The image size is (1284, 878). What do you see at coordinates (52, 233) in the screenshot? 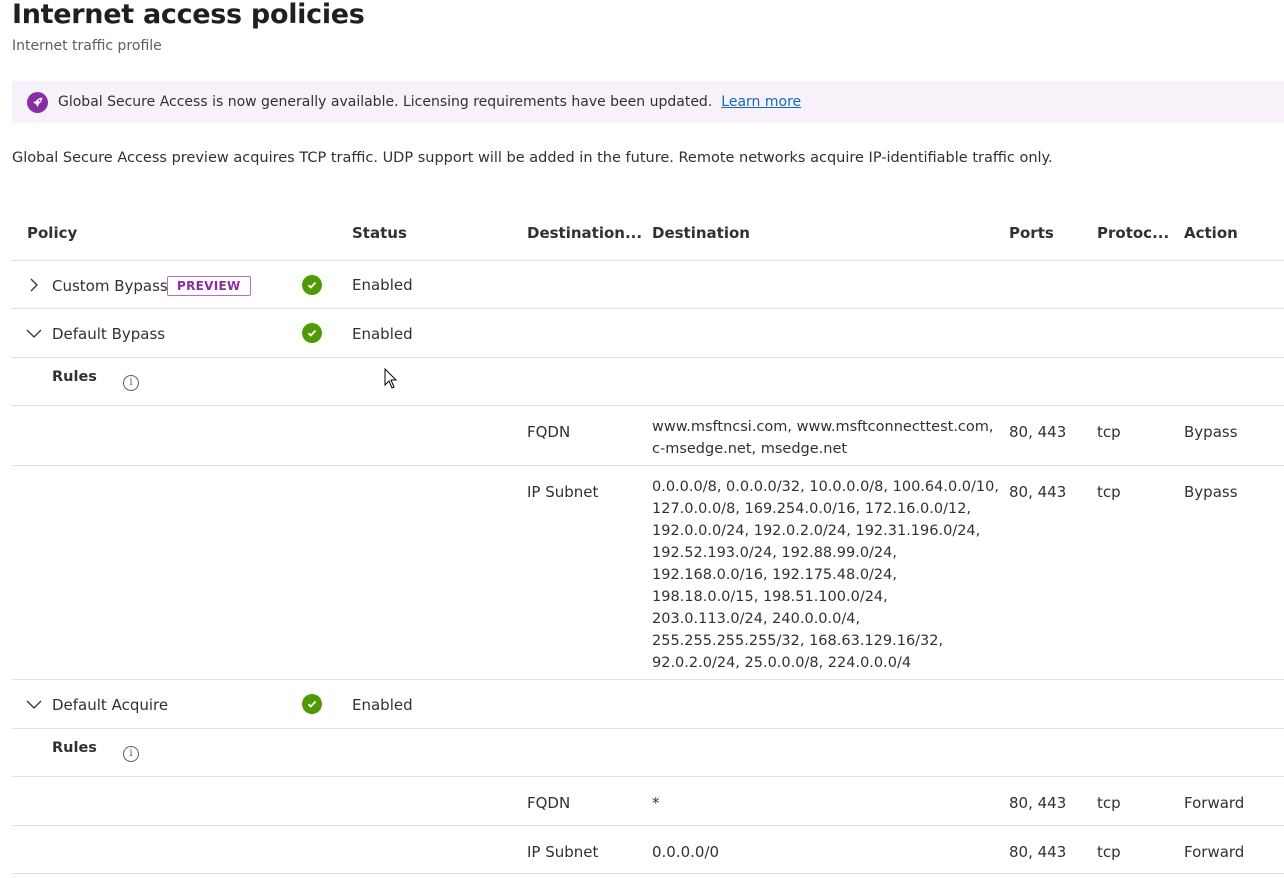
I see `header-policy: Policy` at bounding box center [52, 233].